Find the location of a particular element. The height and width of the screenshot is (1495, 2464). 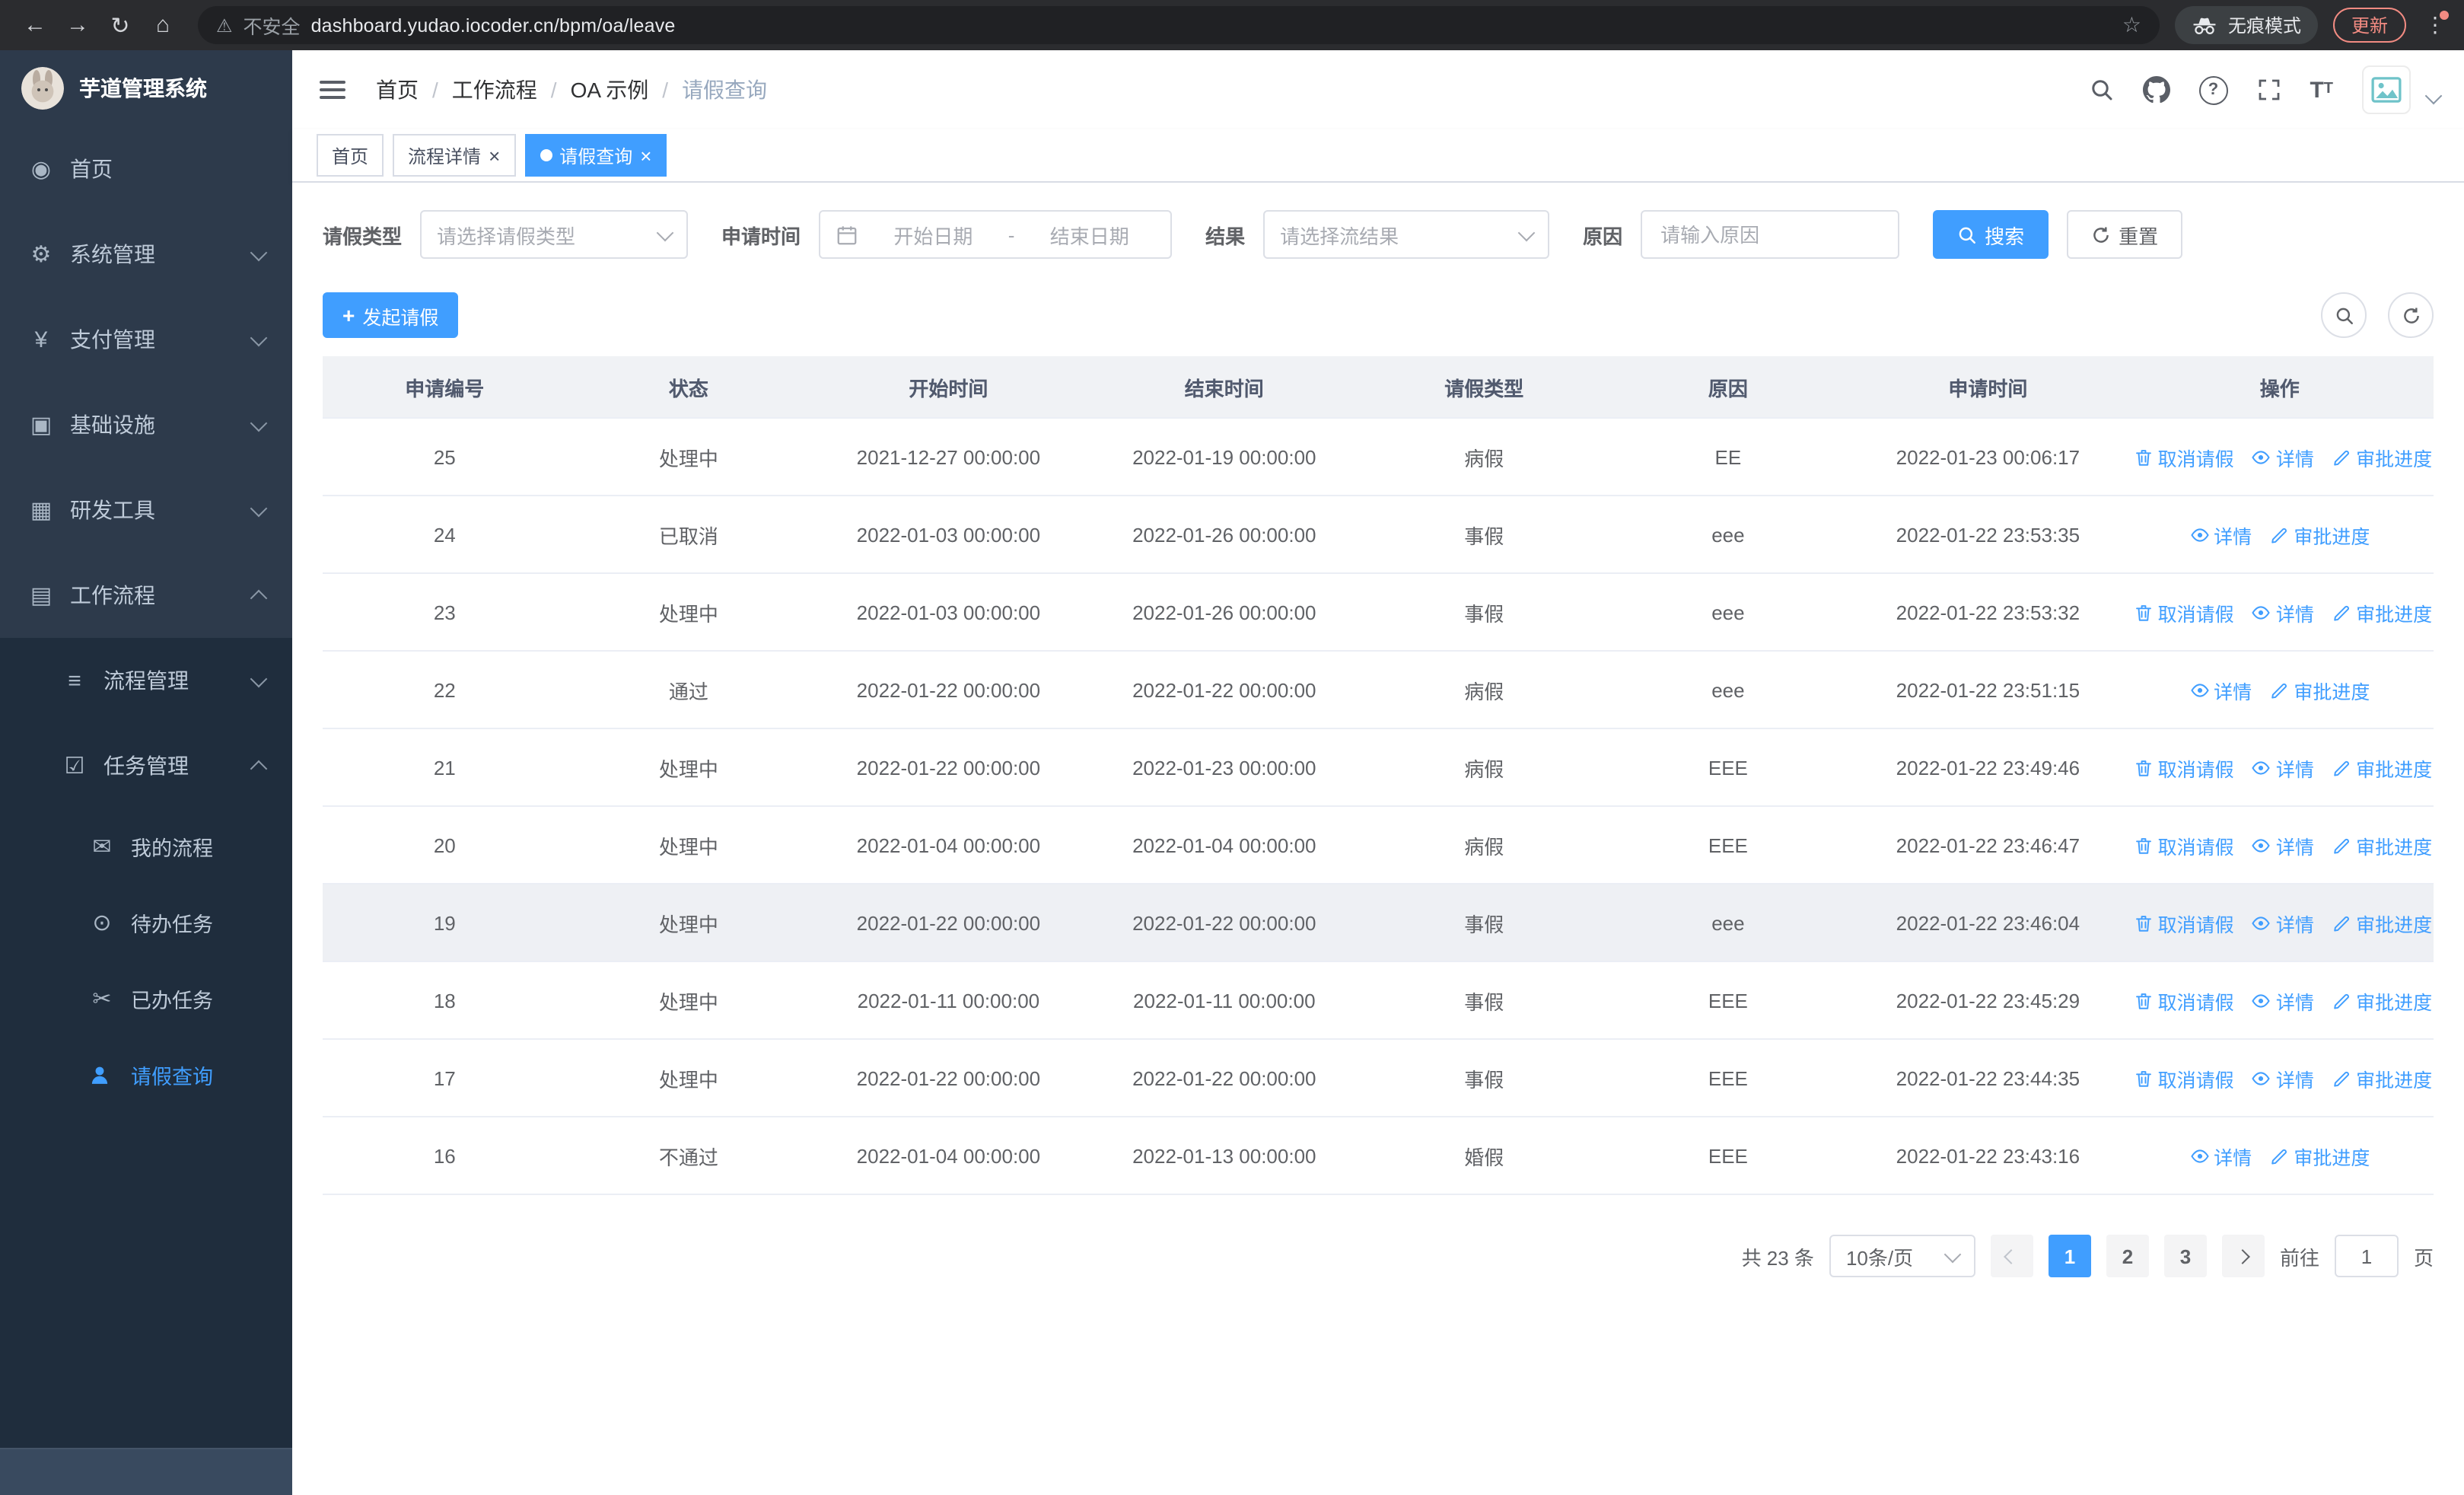

breadcrumb-workflow: 工作流程 is located at coordinates (511, 90).